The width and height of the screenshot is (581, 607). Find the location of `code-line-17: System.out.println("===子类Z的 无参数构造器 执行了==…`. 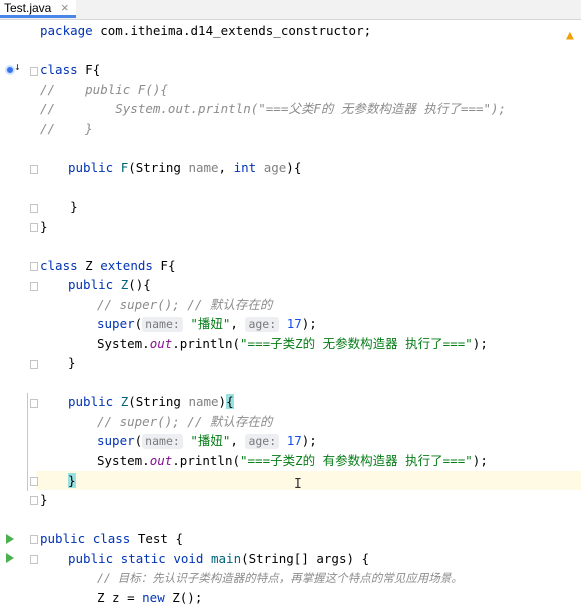

code-line-17: System.out.println("===子类Z的 无参数构造器 执行了==… is located at coordinates (292, 344).